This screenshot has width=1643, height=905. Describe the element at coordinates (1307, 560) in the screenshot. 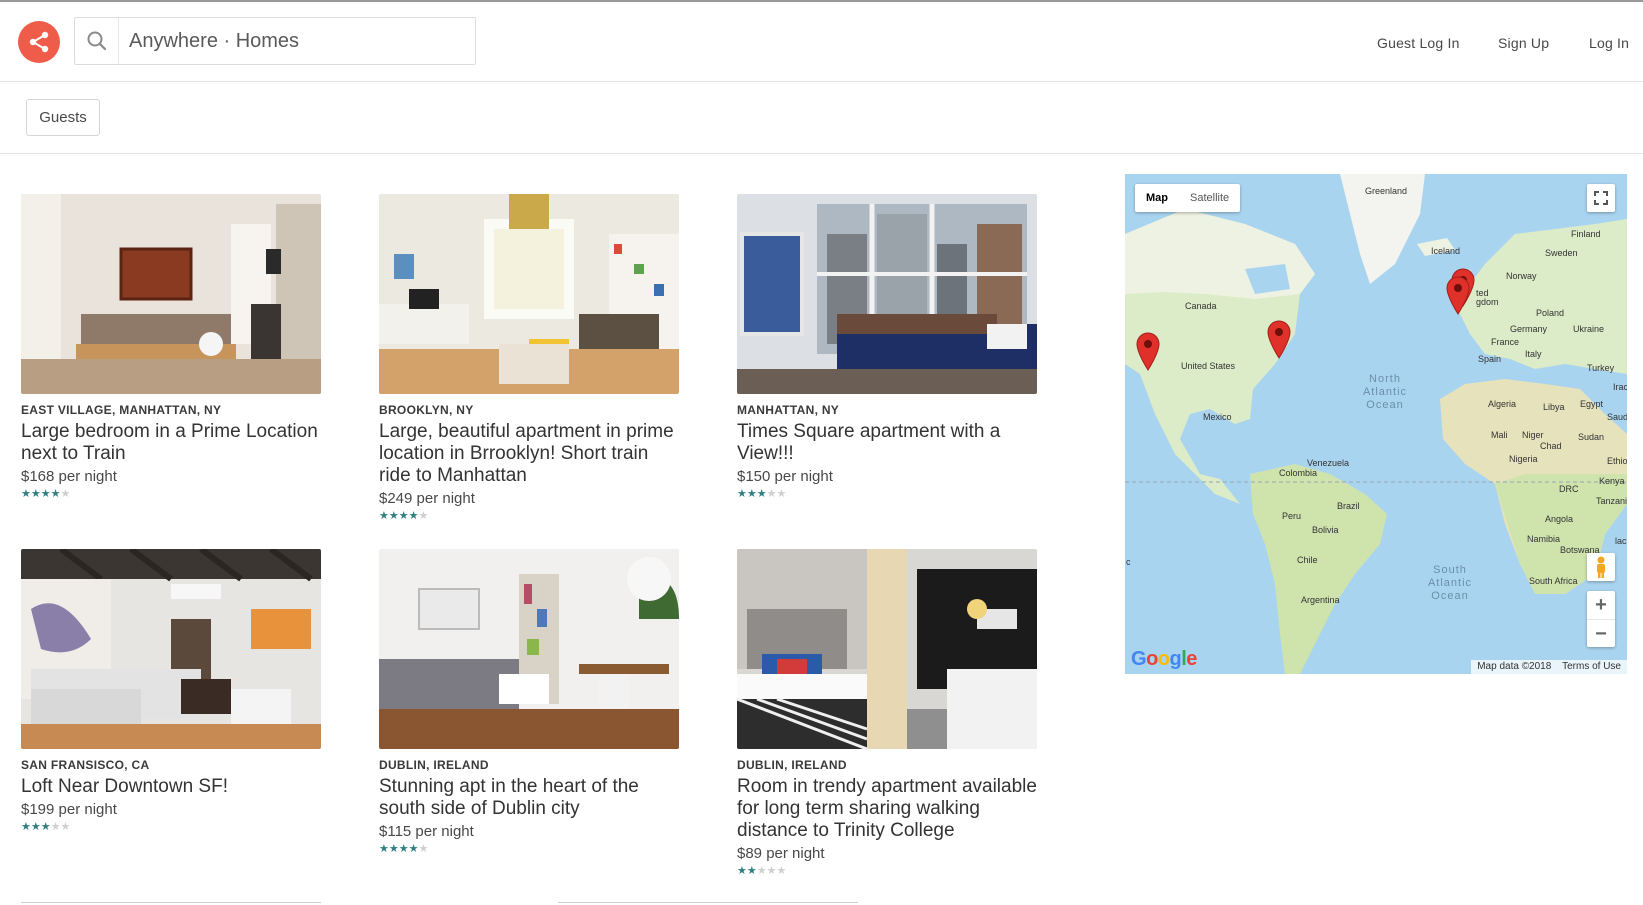

I see `map-label: Chile` at that location.